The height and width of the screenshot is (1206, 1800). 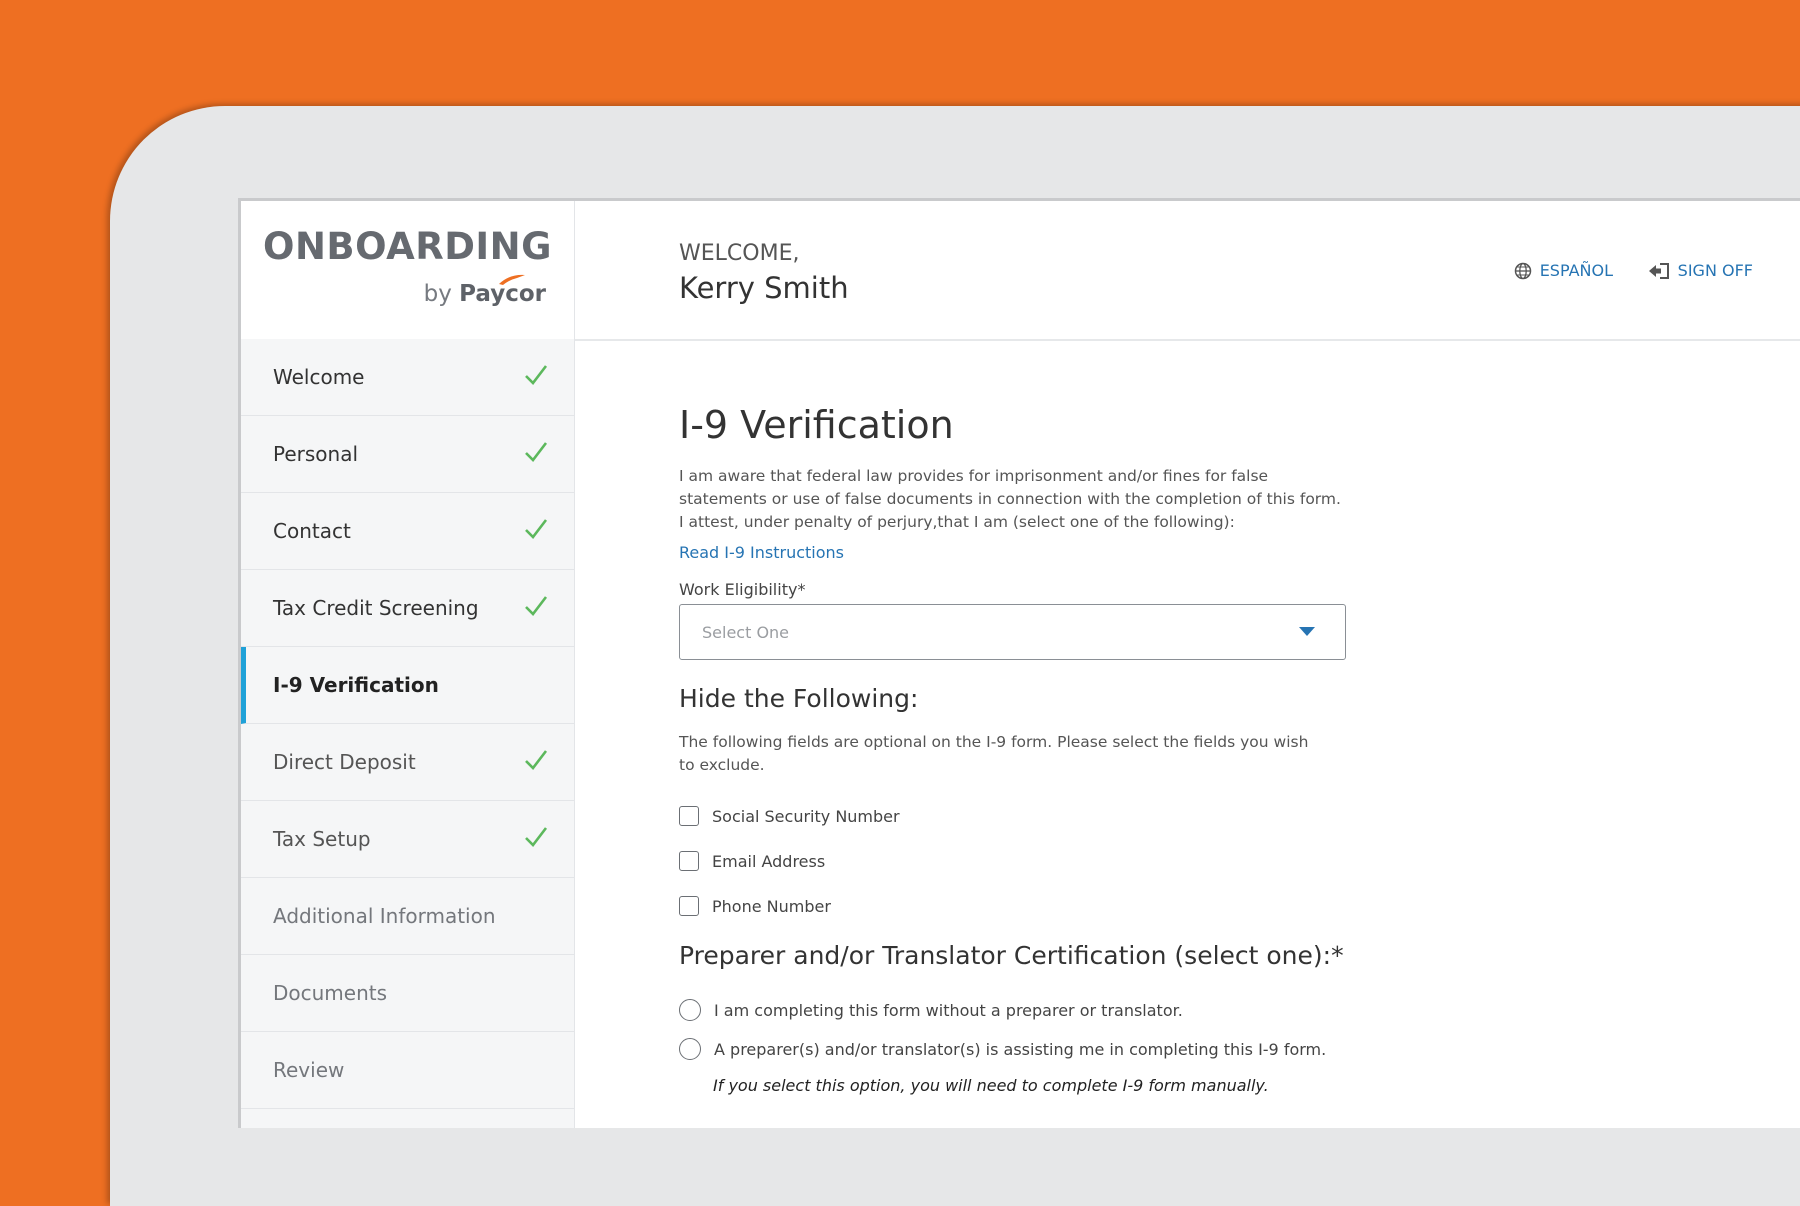 What do you see at coordinates (1187, 271) in the screenshot?
I see `top-header: WELCOME, Kerry Smith ESPAÑOL SIGN OFF` at bounding box center [1187, 271].